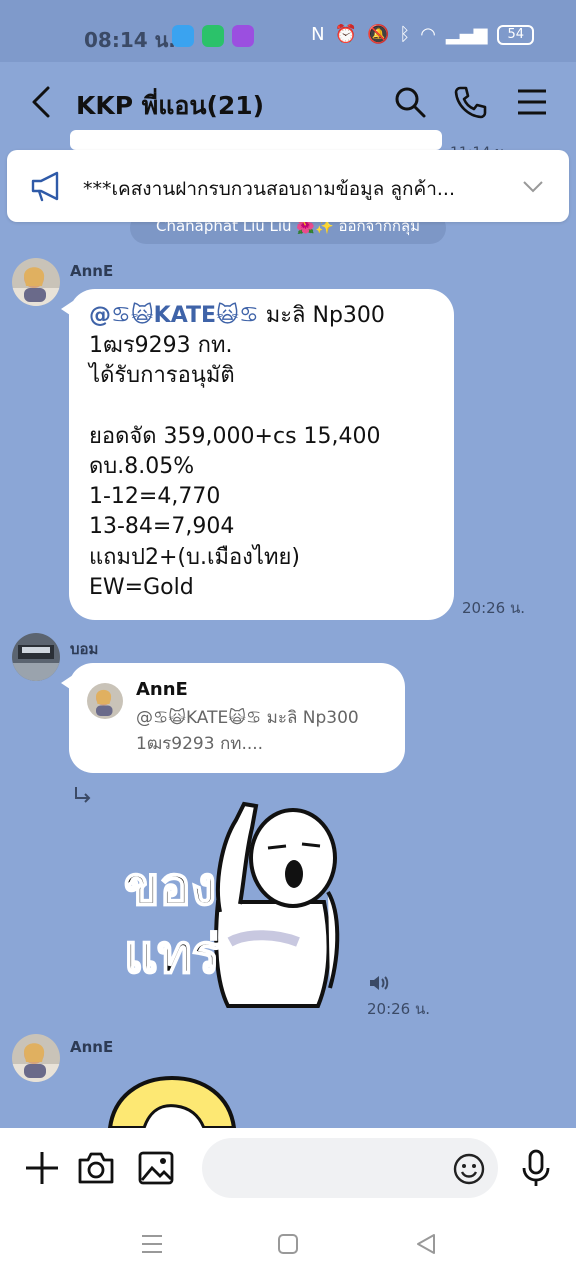  I want to click on chat-header: KKP พี่แอน(21), so click(288, 101).